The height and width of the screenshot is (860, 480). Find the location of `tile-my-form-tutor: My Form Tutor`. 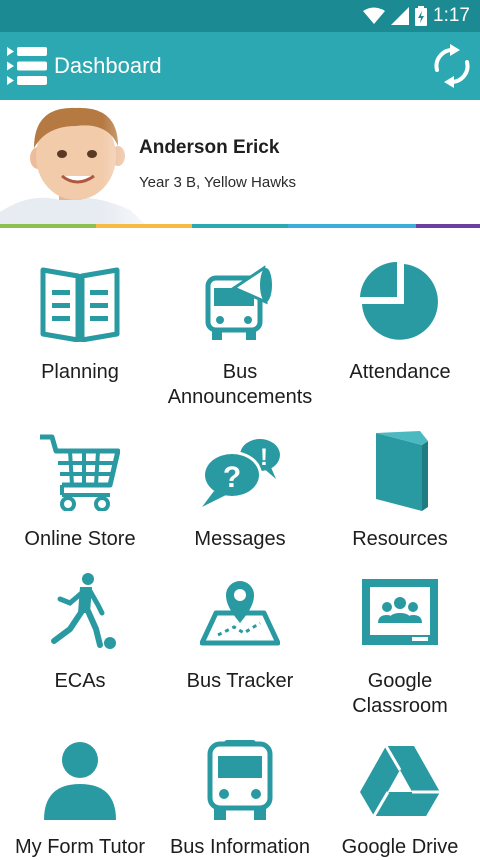

tile-my-form-tutor: My Form Tutor is located at coordinates (80, 796).